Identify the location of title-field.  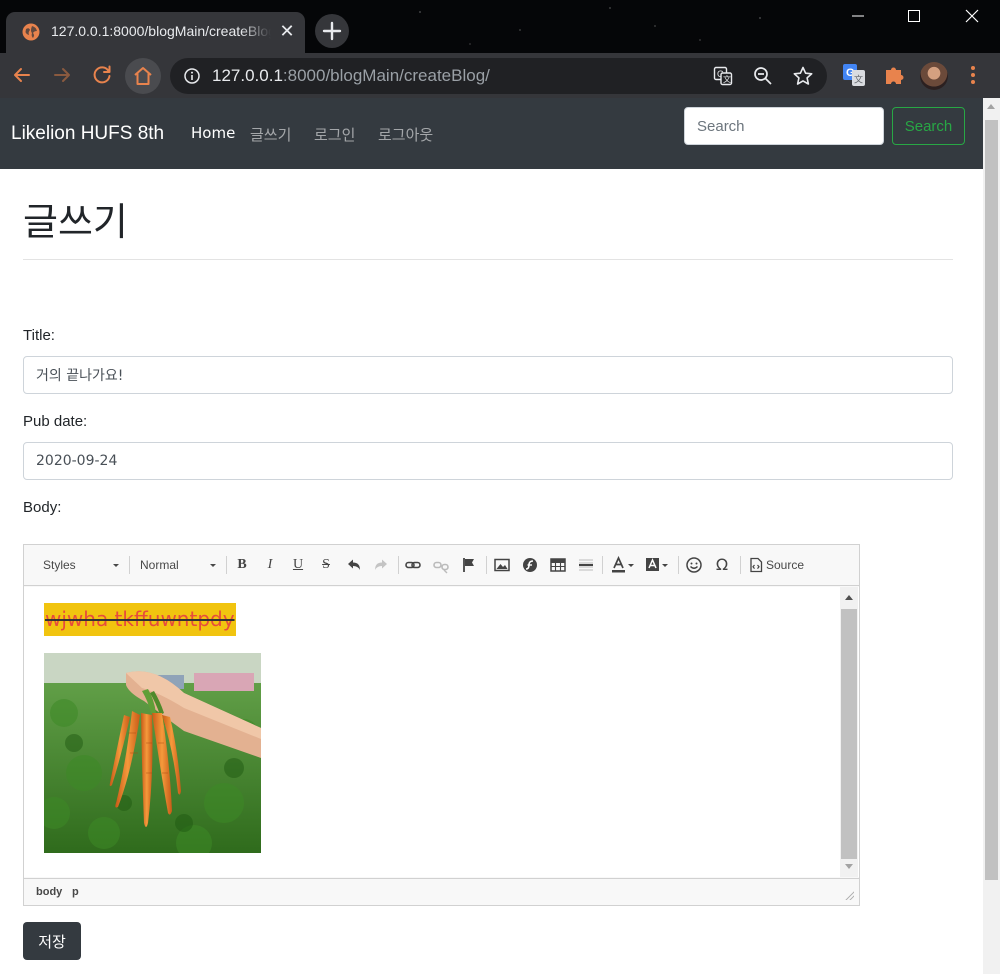
(488, 375).